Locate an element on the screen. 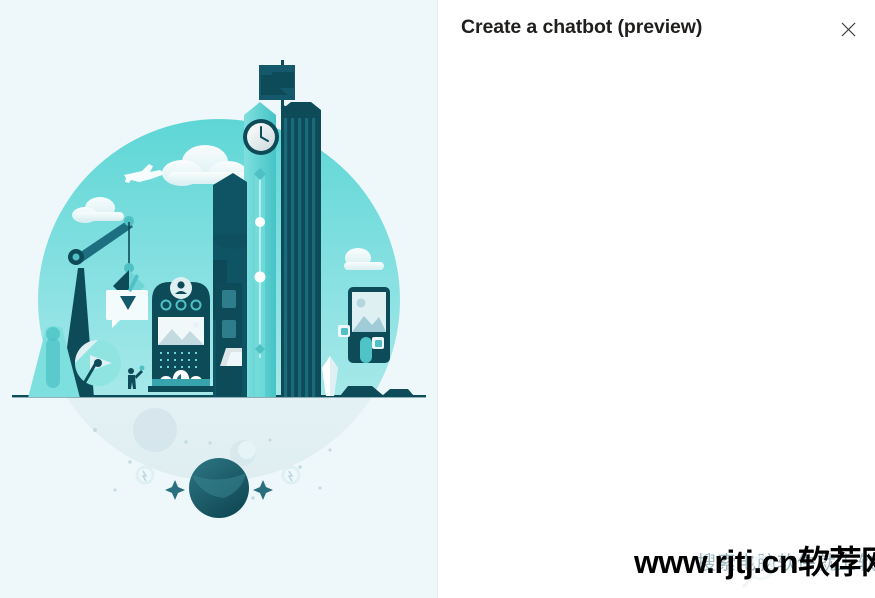 This screenshot has height=598, width=875. close-icon is located at coordinates (848, 29).